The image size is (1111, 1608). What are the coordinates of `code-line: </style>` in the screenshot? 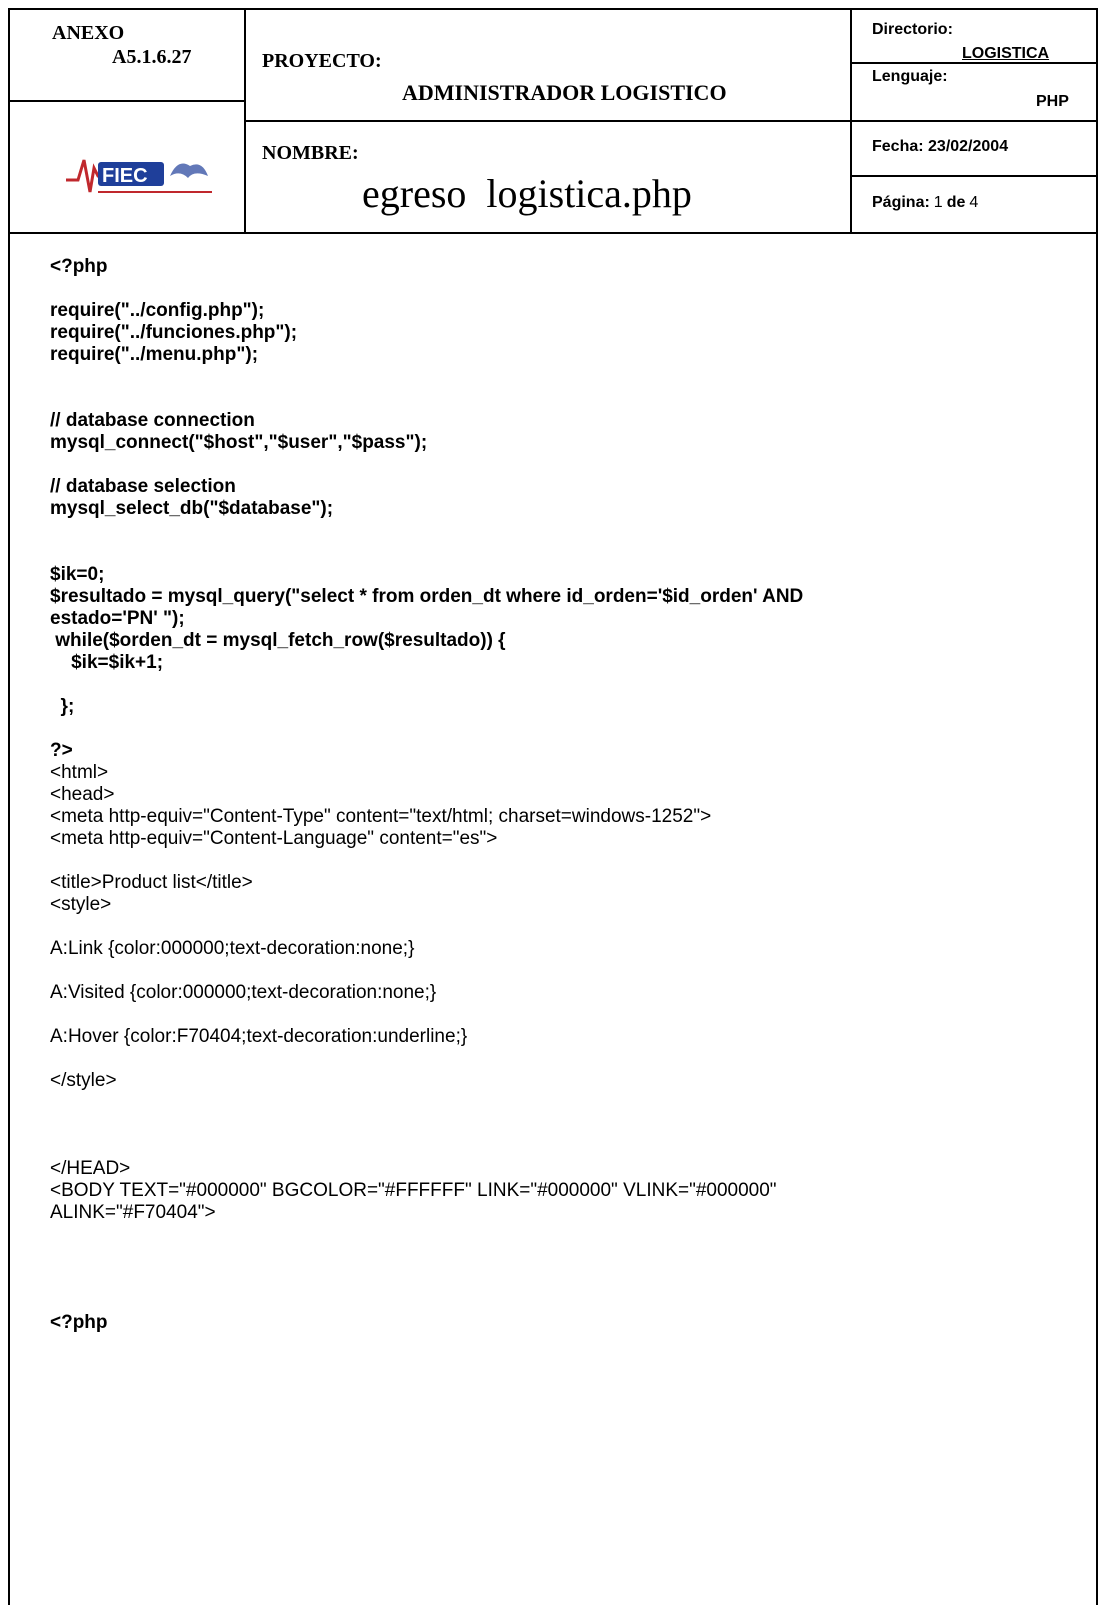 It's located at (83, 1080).